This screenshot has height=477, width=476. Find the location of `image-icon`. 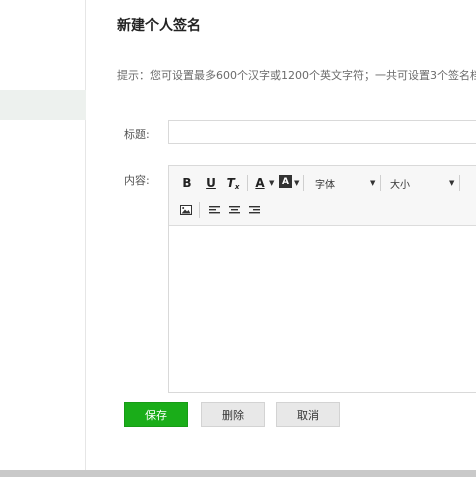

image-icon is located at coordinates (186, 210).